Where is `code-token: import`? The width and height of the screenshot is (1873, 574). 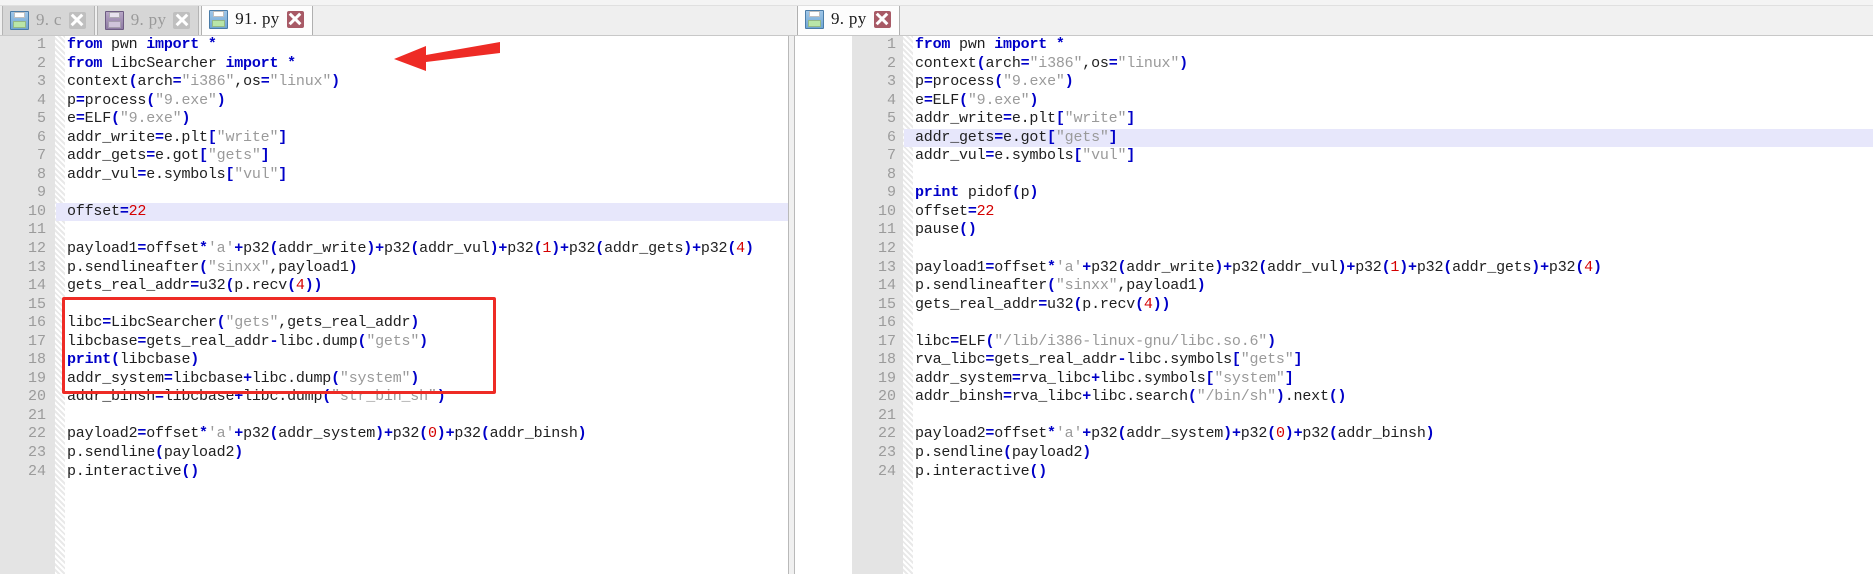
code-token: import is located at coordinates (256, 63).